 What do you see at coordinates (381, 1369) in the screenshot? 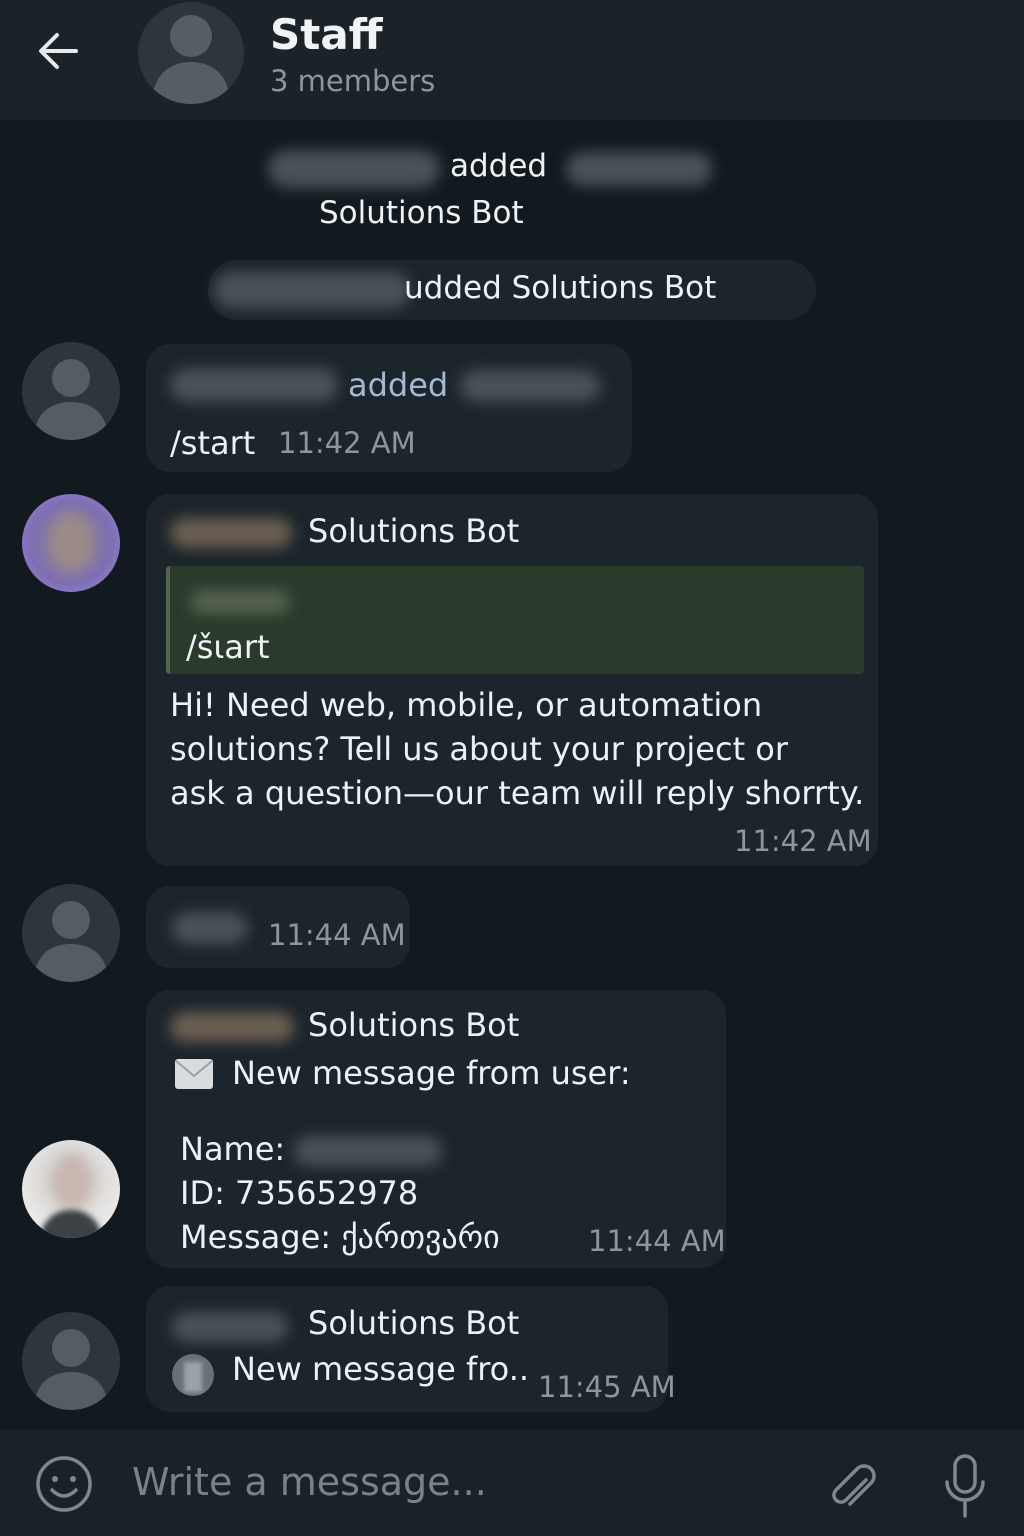
I see `message-preview: New message fro..` at bounding box center [381, 1369].